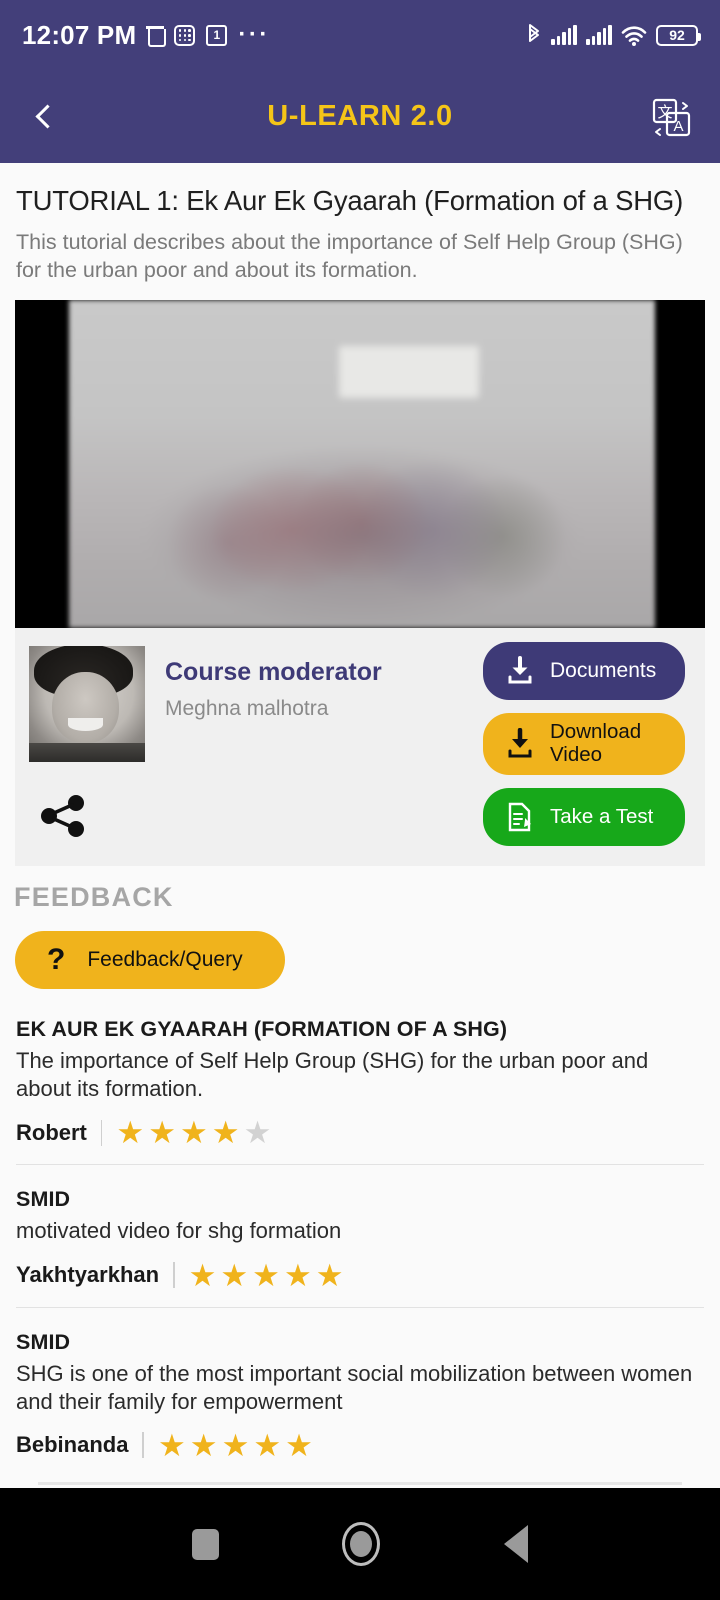  Describe the element at coordinates (634, 35) in the screenshot. I see `wifi-icon` at that location.